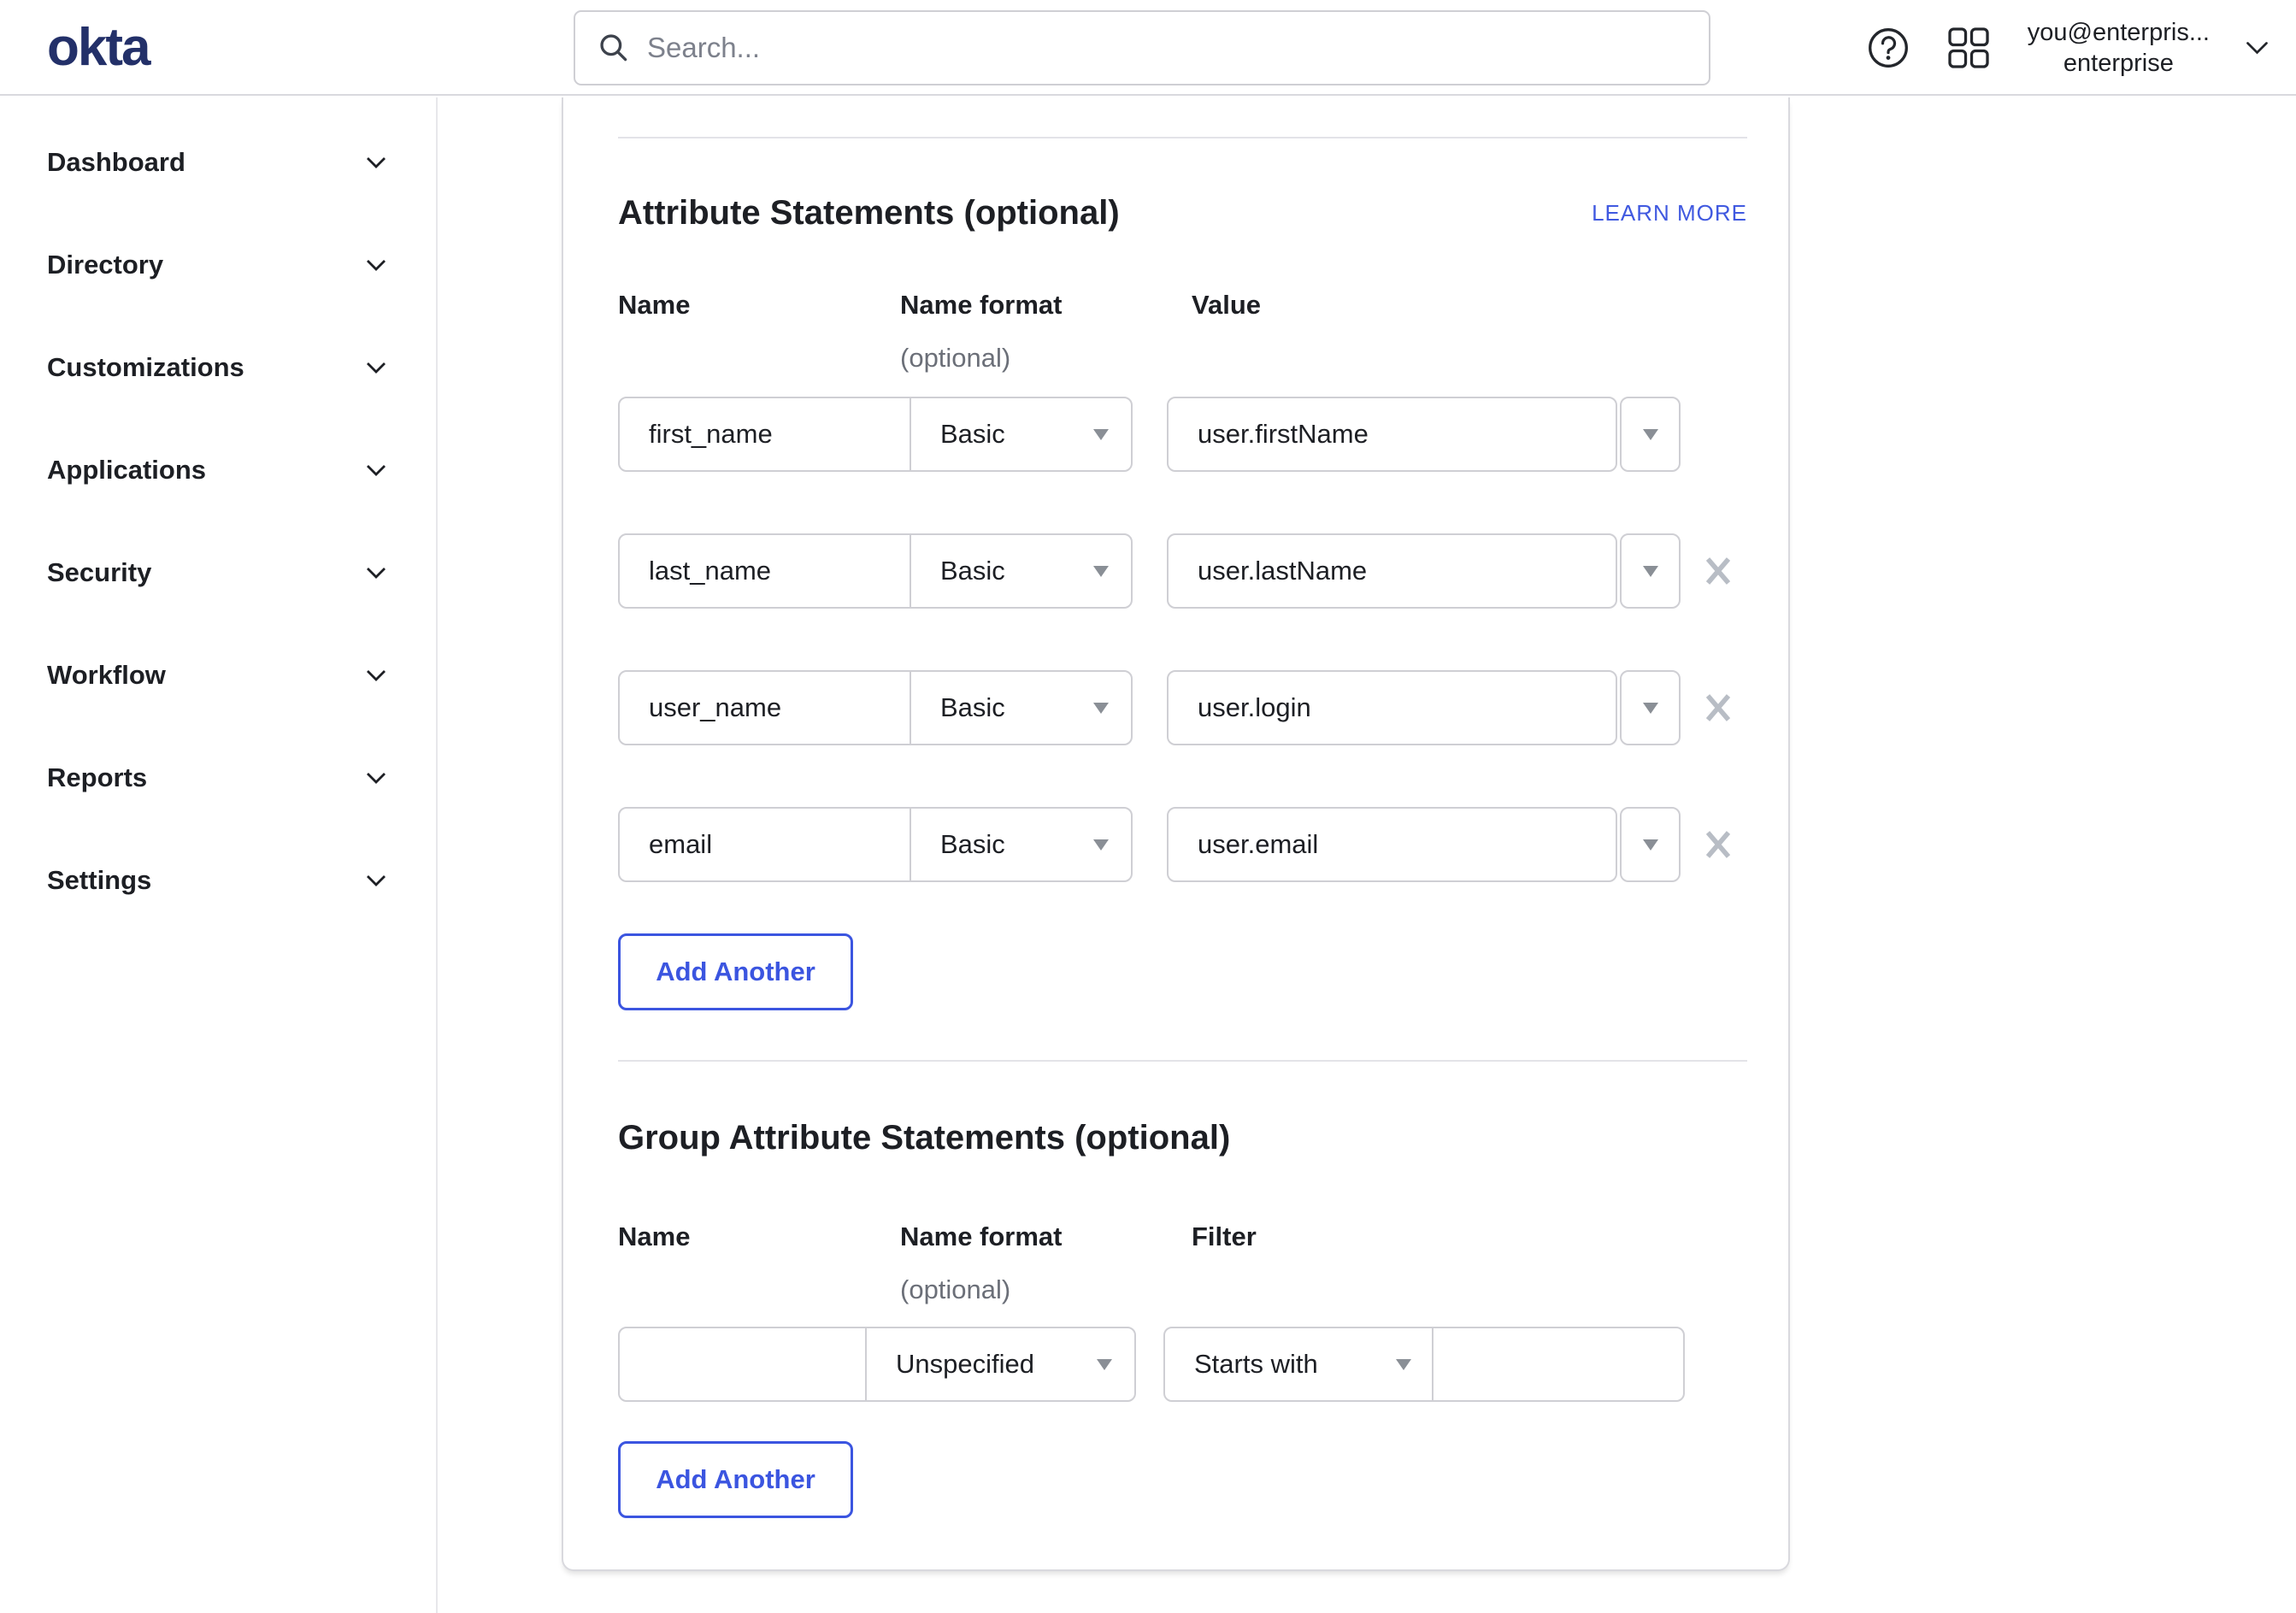 This screenshot has height=1613, width=2296. What do you see at coordinates (1182, 1236) in the screenshot?
I see `group-column-headers: Name Name format Filter` at bounding box center [1182, 1236].